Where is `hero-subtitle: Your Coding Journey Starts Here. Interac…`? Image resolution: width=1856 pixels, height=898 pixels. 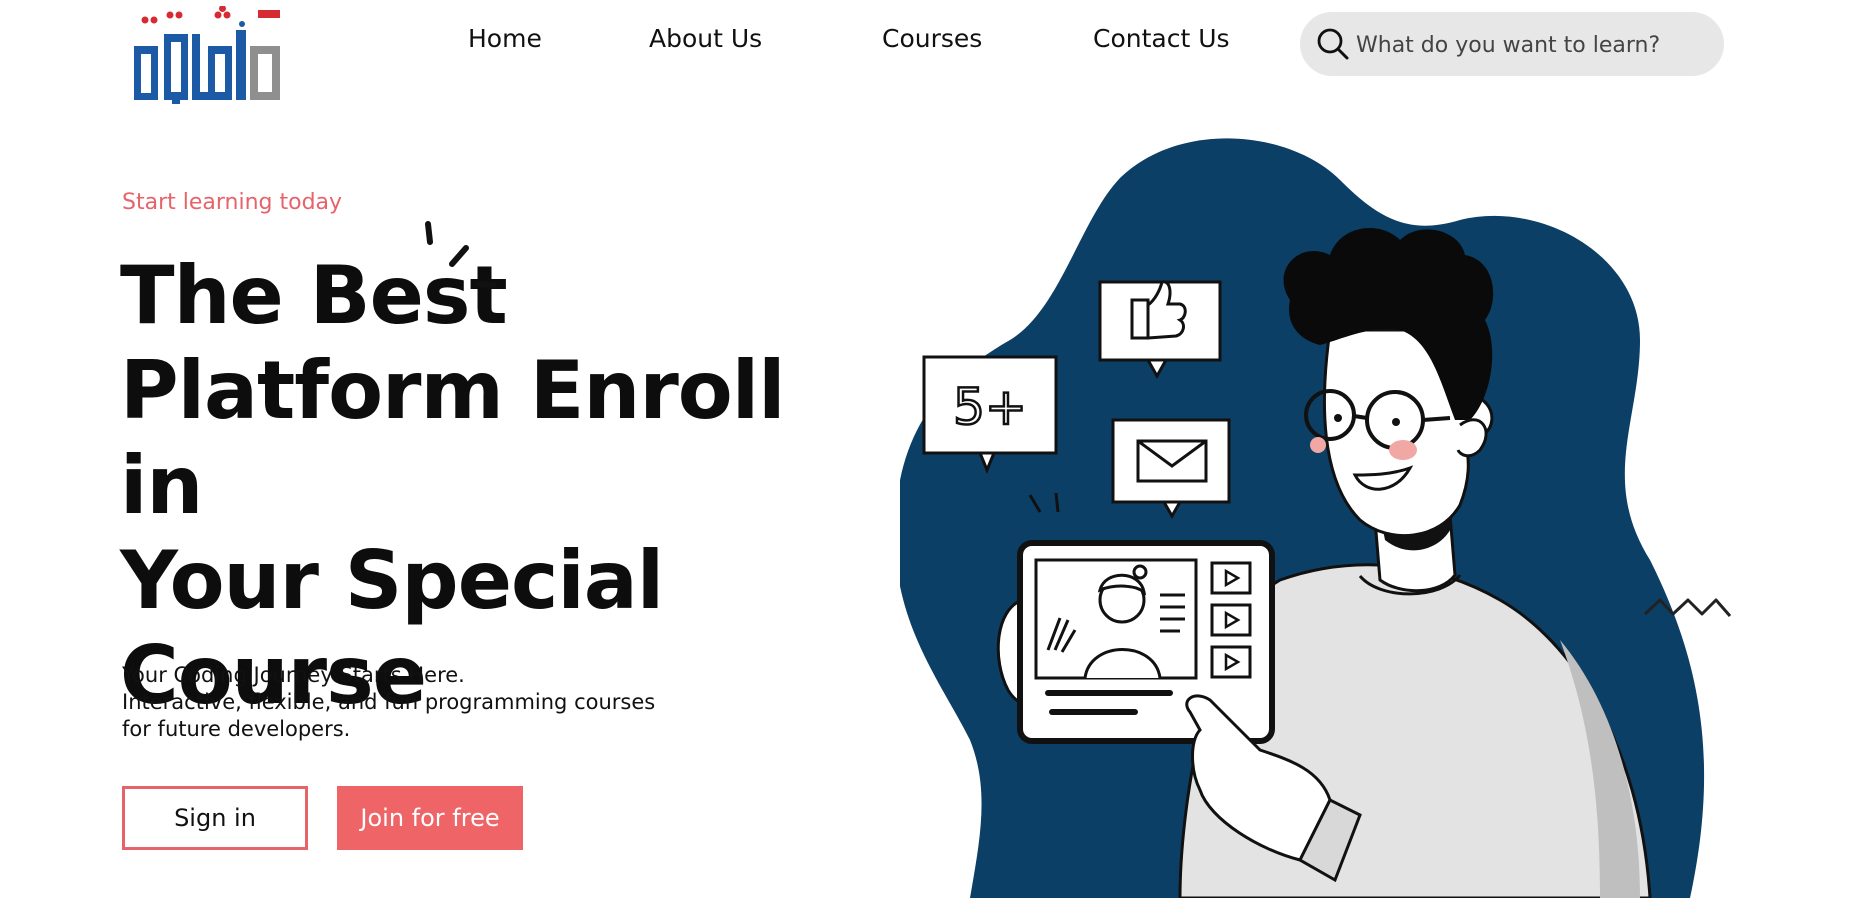 hero-subtitle: Your Coding Journey Starts Here. Interac… is located at coordinates (422, 702).